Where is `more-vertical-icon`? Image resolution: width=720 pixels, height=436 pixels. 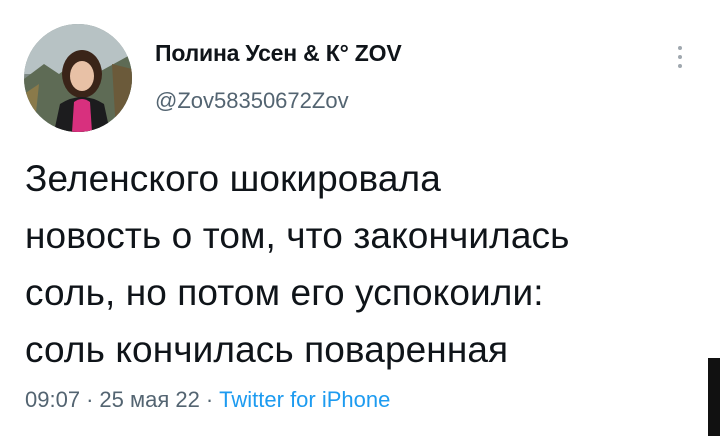 more-vertical-icon is located at coordinates (680, 58).